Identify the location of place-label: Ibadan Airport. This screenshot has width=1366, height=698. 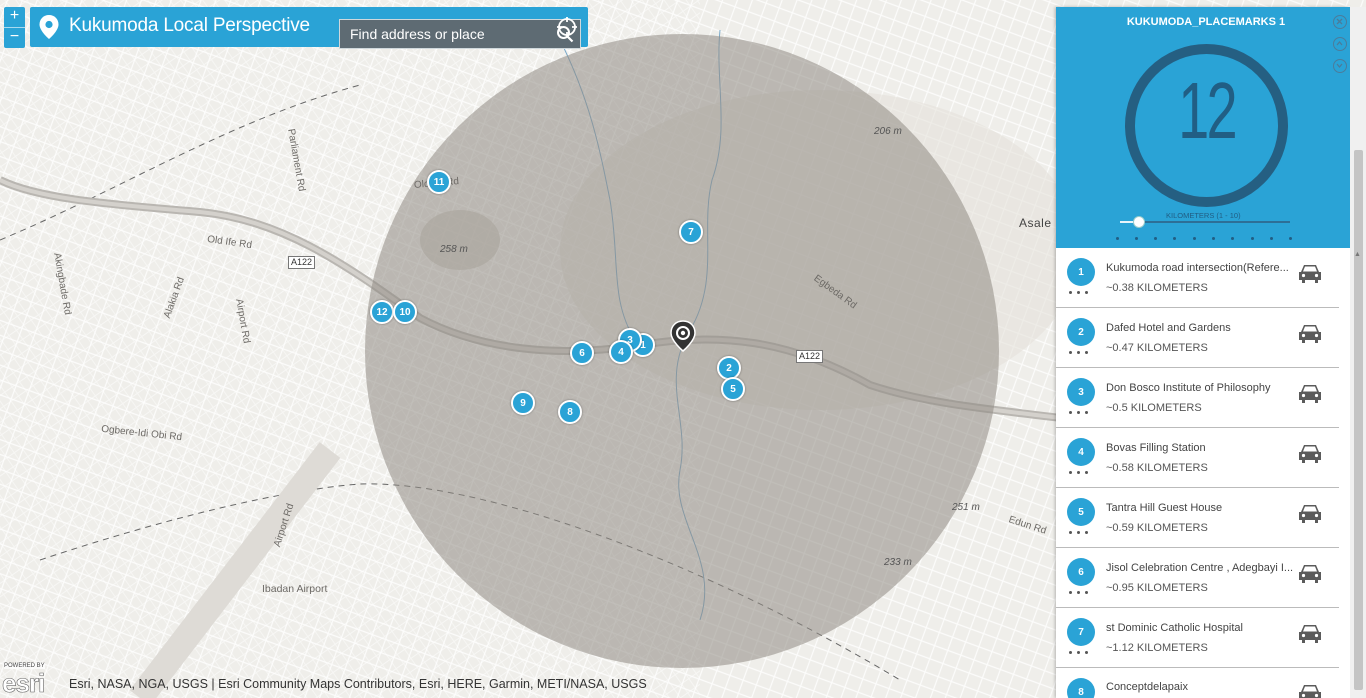
(295, 589).